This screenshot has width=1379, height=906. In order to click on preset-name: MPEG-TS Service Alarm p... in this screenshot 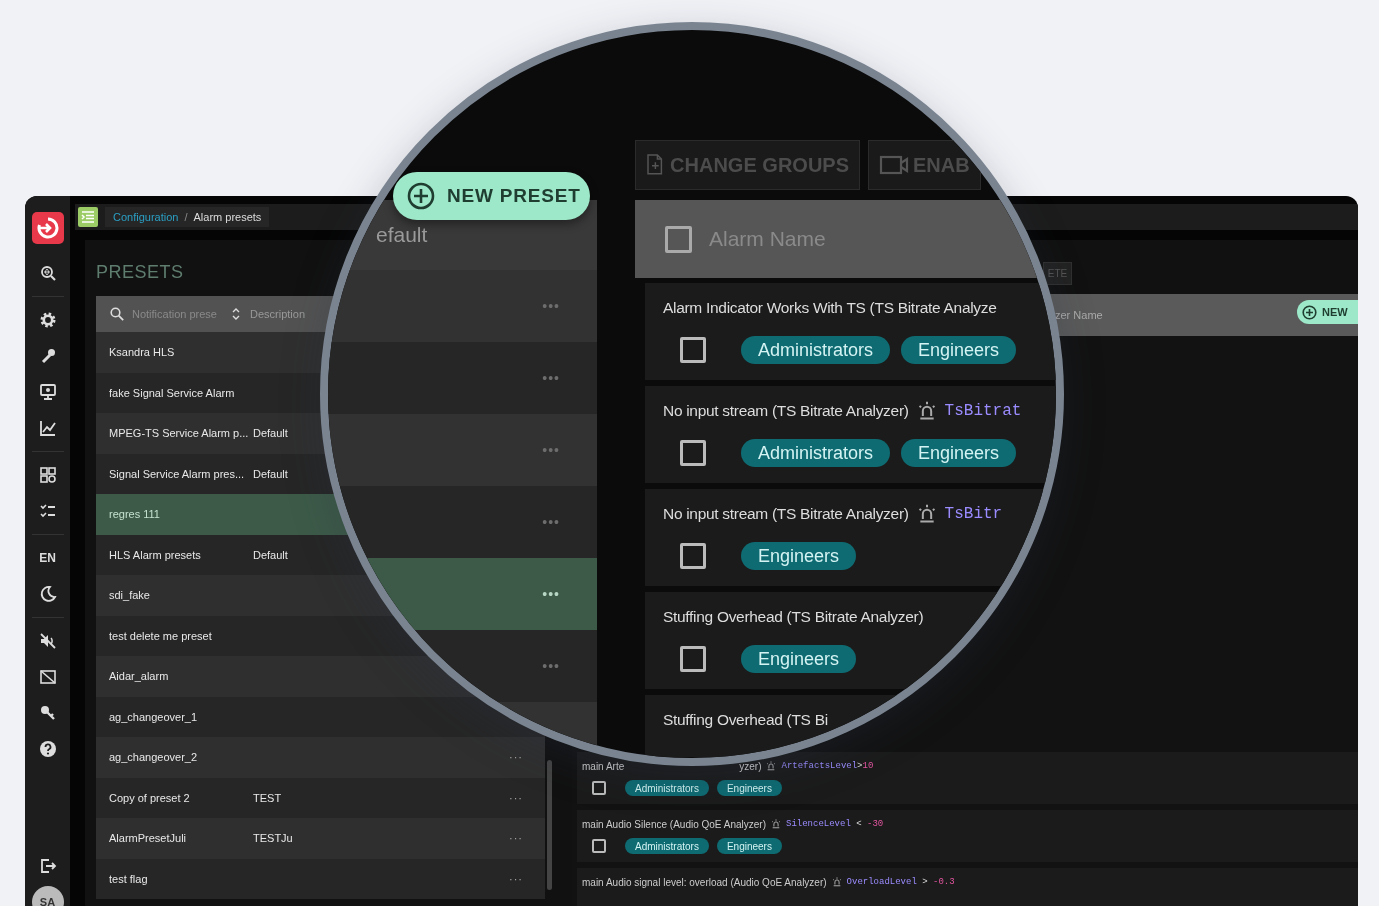, I will do `click(179, 433)`.